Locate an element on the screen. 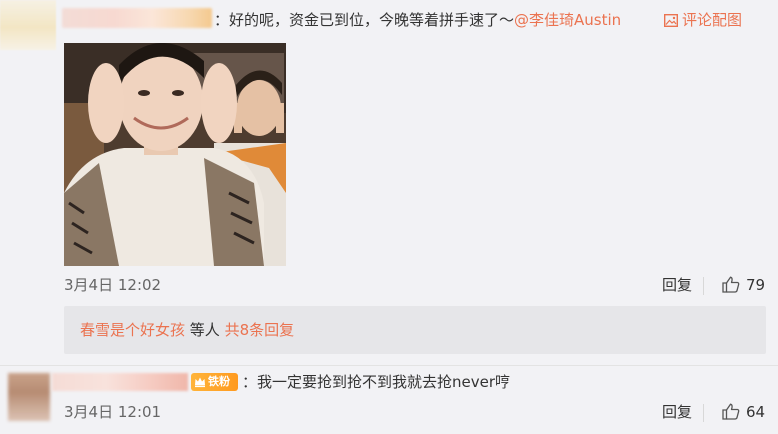  comment-body: ：好的呢，资金已到位，今晚等着拼手速了～ is located at coordinates (364, 20).